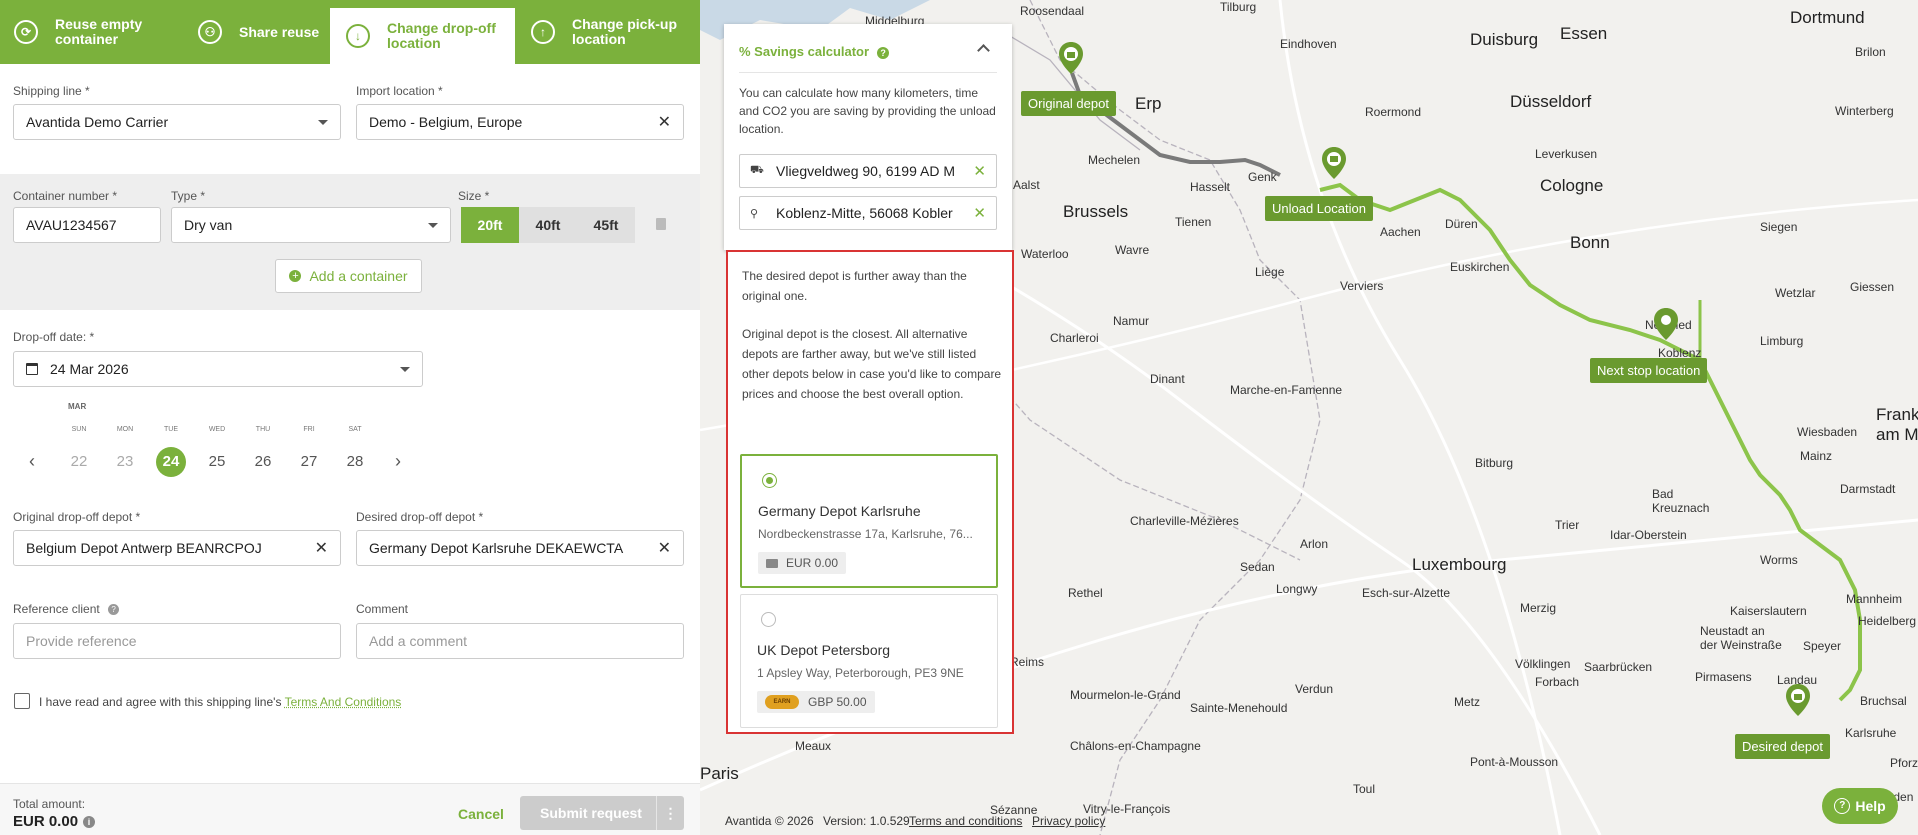  I want to click on calendar-day: 26, so click(263, 462).